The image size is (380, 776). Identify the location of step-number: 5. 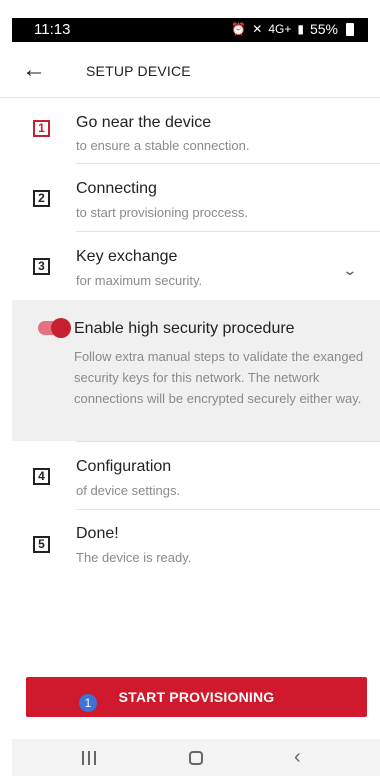
(41, 544).